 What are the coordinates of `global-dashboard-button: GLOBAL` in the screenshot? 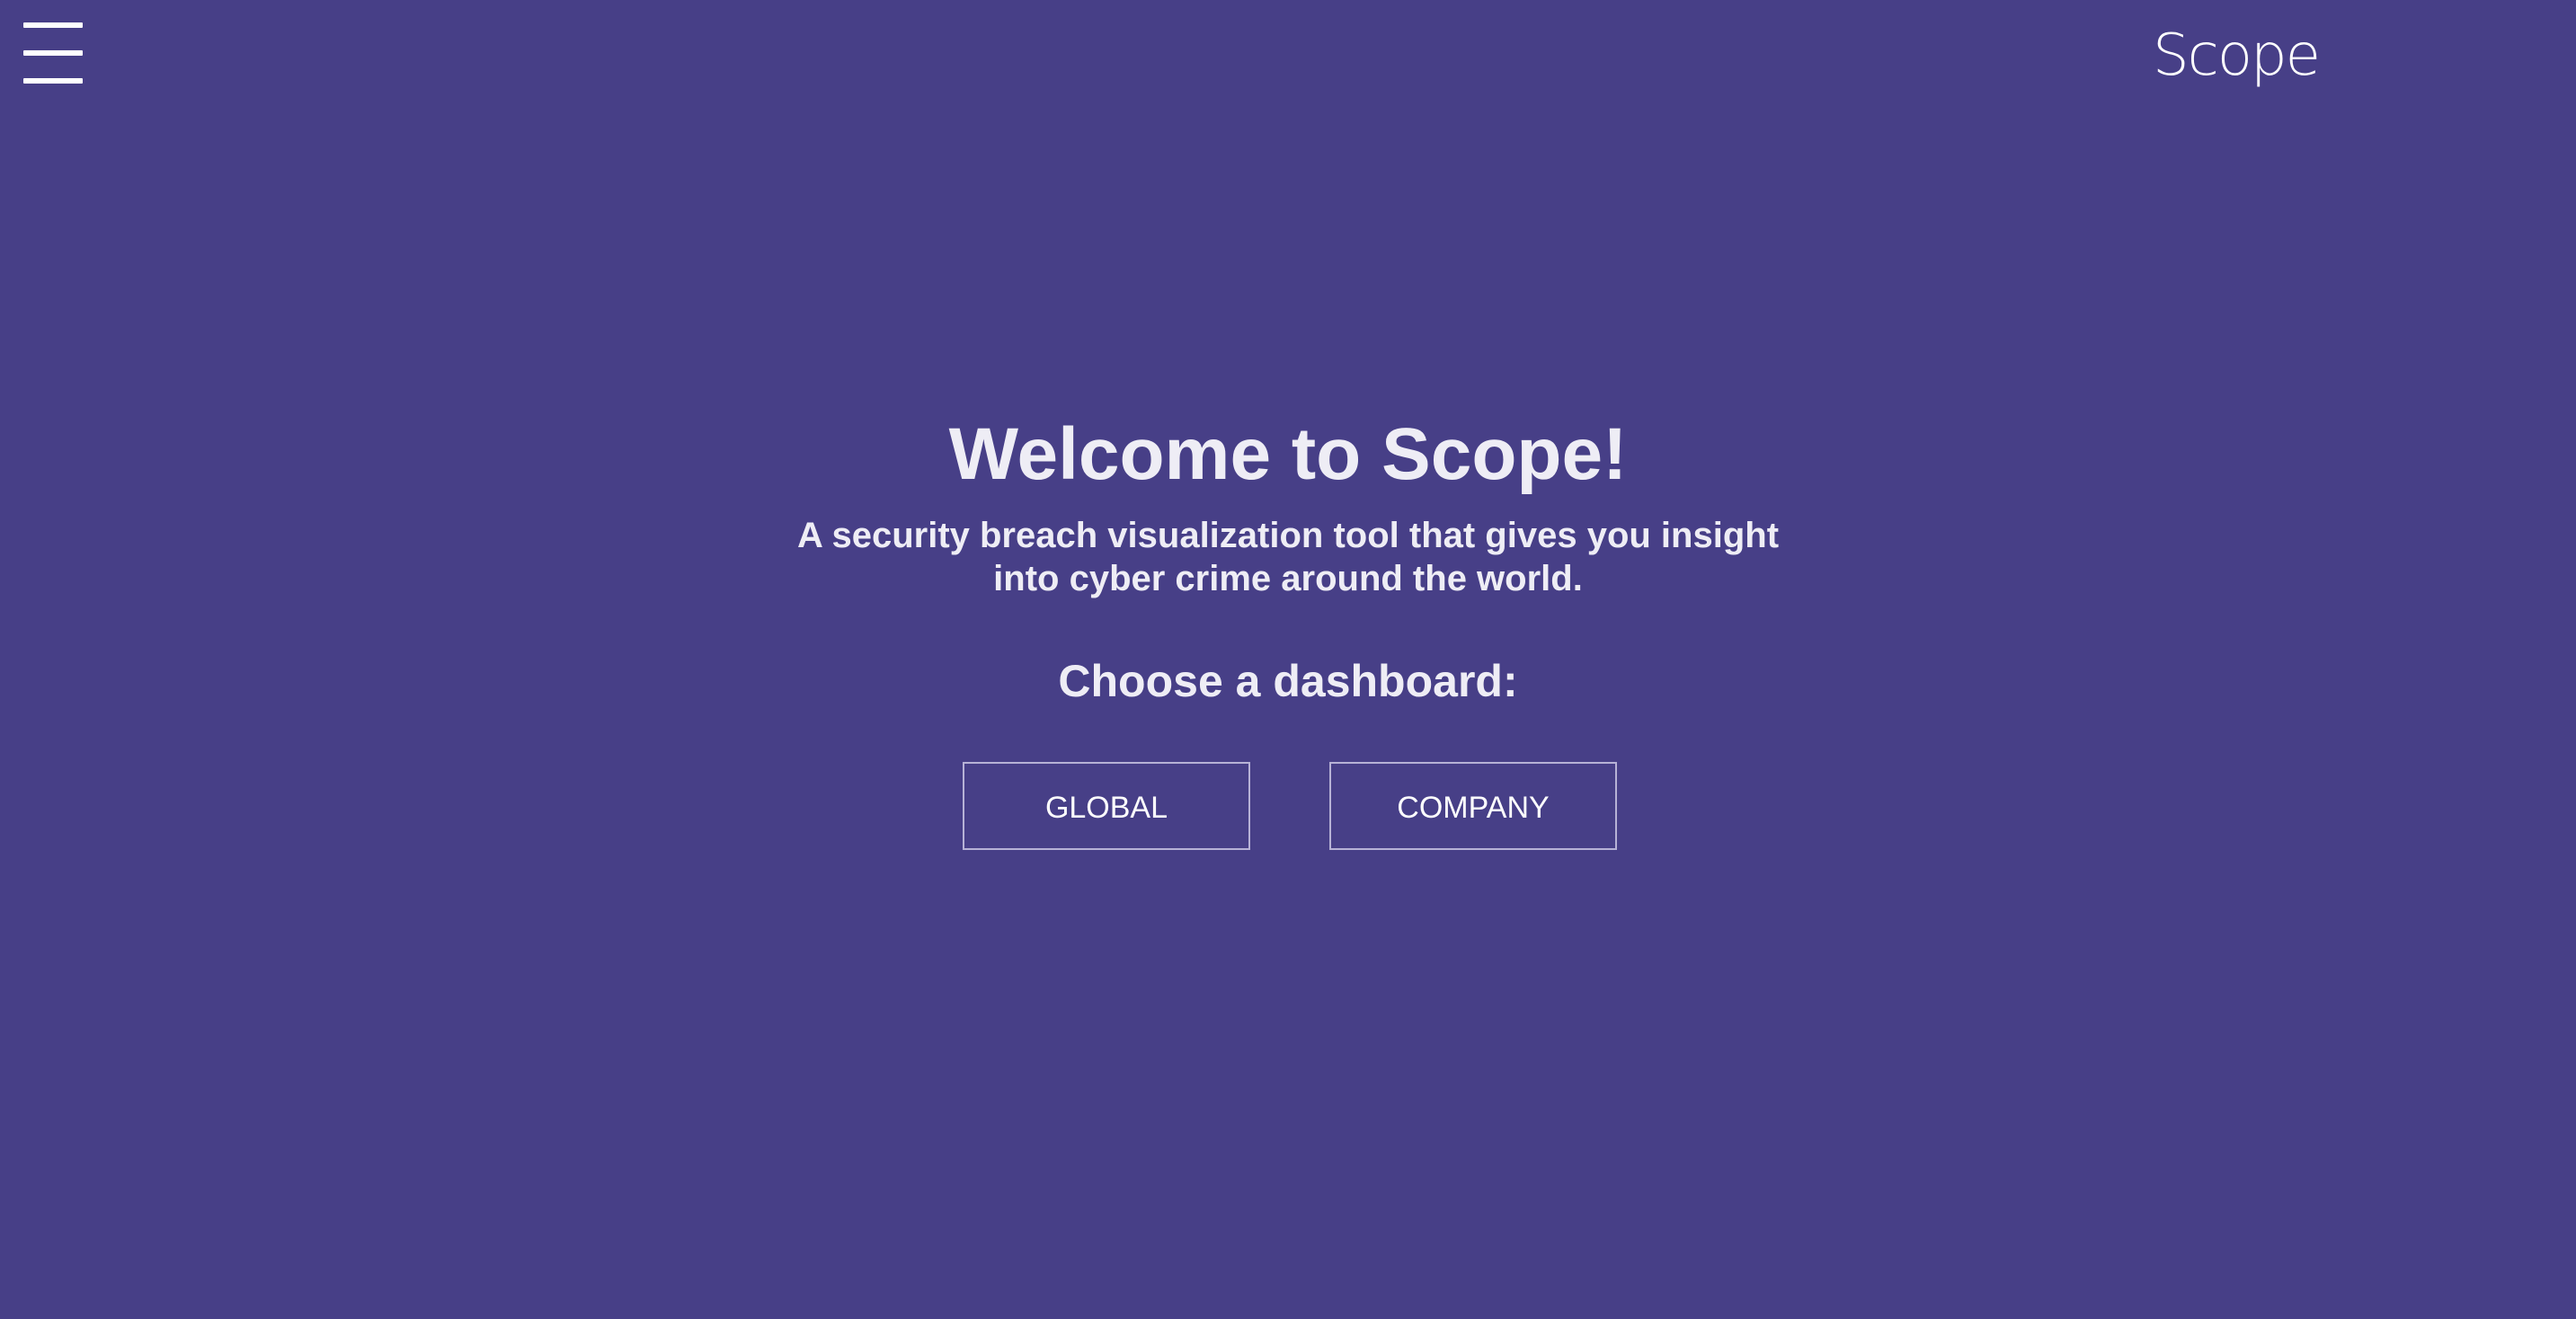 It's located at (1106, 806).